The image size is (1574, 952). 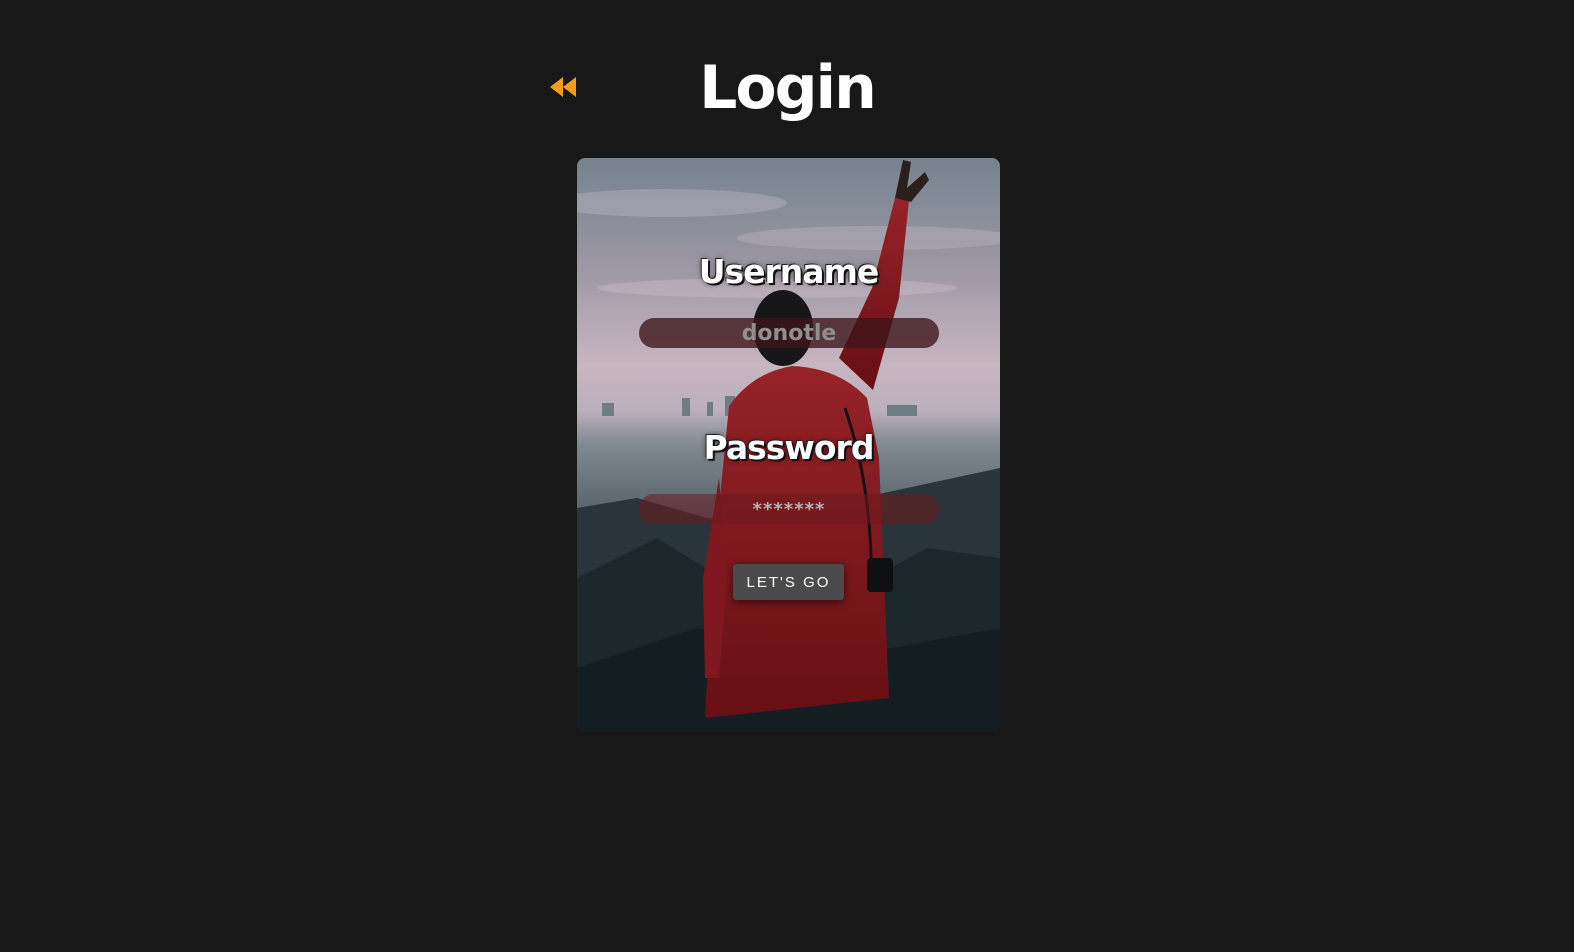 I want to click on lets-go-button: LET'S GO, so click(x=788, y=582).